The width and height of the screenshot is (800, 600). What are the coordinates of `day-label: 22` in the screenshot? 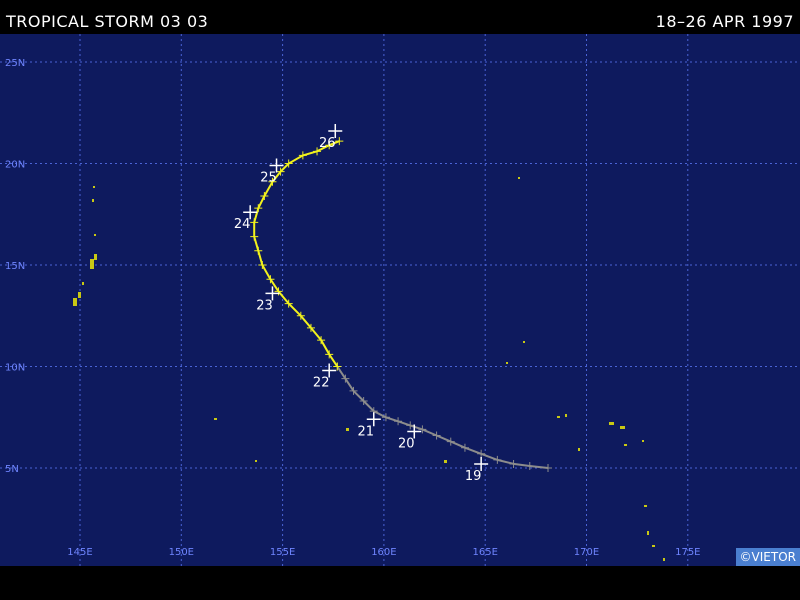 It's located at (321, 383).